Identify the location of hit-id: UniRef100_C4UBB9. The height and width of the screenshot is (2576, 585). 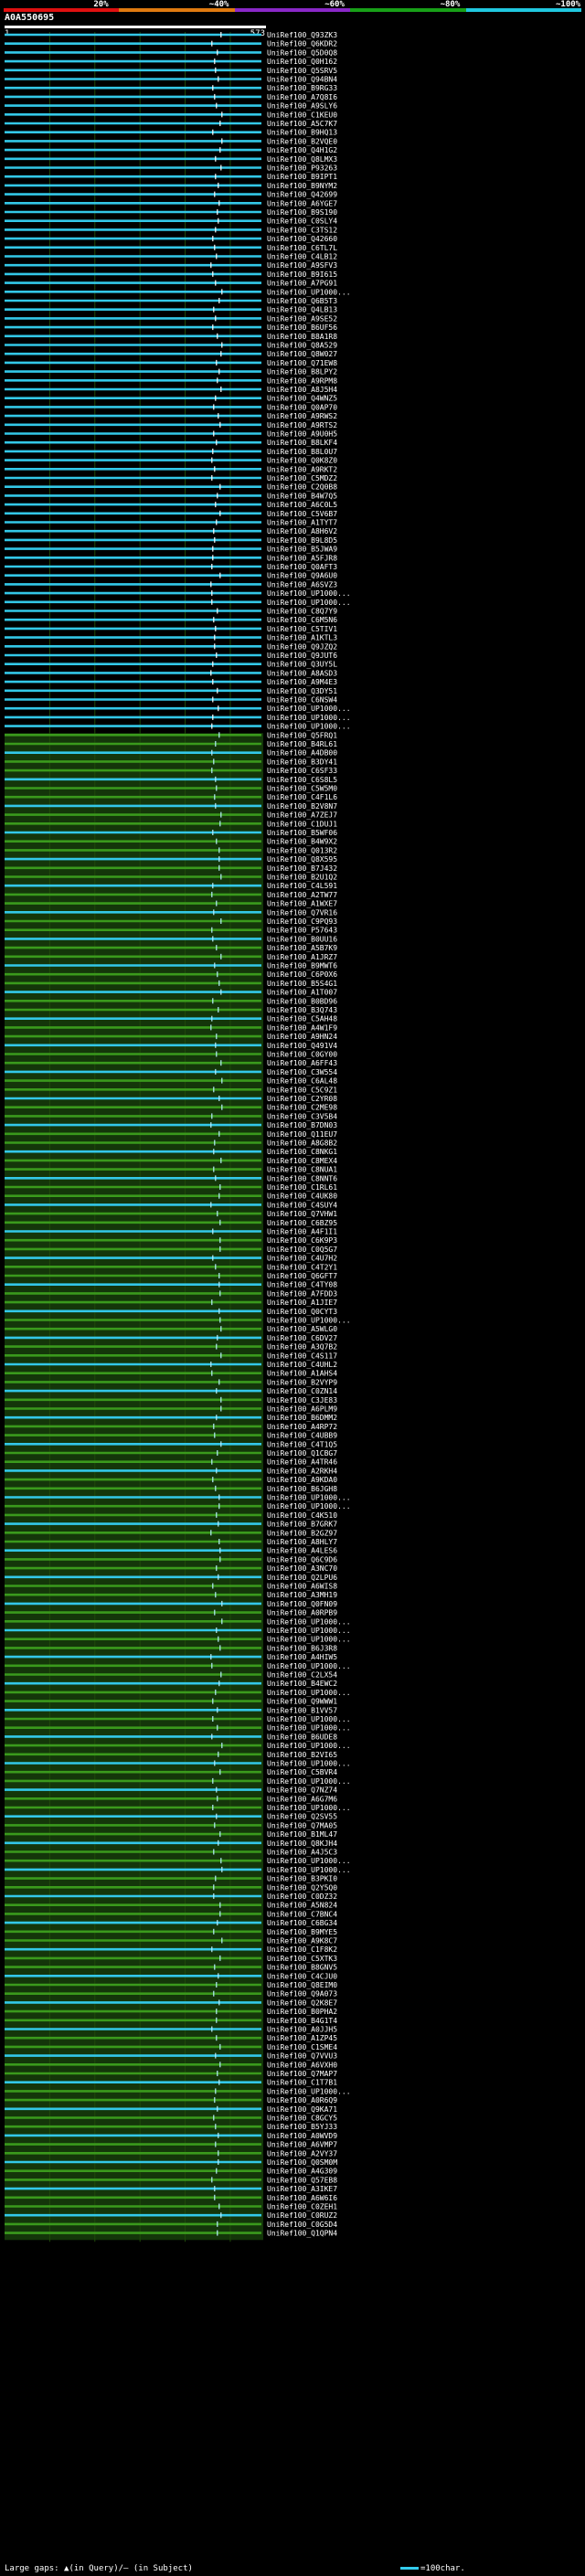
(302, 1436).